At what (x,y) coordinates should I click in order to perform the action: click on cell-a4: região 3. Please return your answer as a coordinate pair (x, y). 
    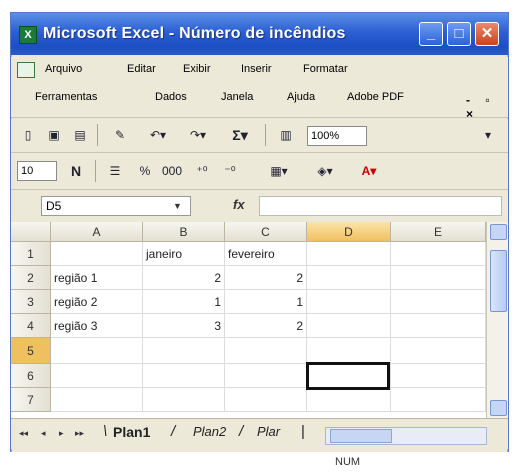
    Looking at the image, I should click on (97, 326).